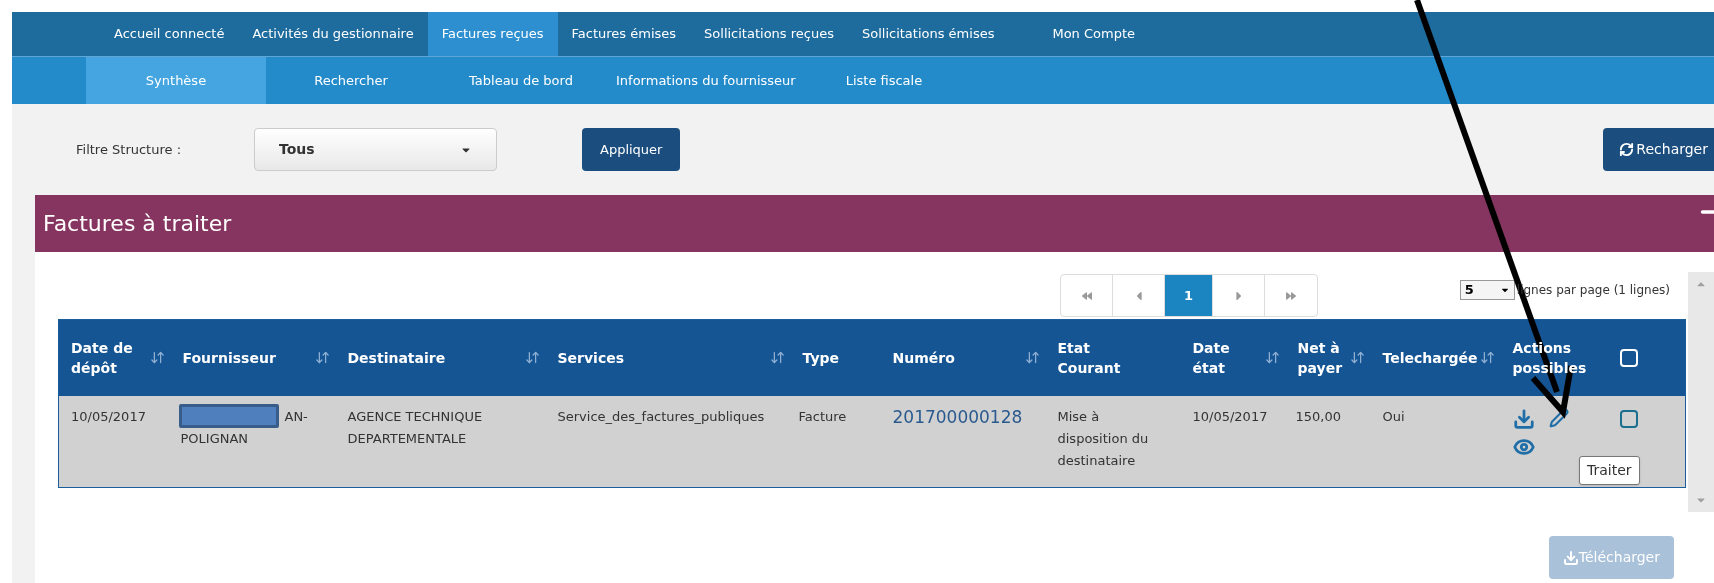  Describe the element at coordinates (440, 441) in the screenshot. I see `table-cell: AGENCE TECHNIQUE DEPARTEMENTALE` at that location.